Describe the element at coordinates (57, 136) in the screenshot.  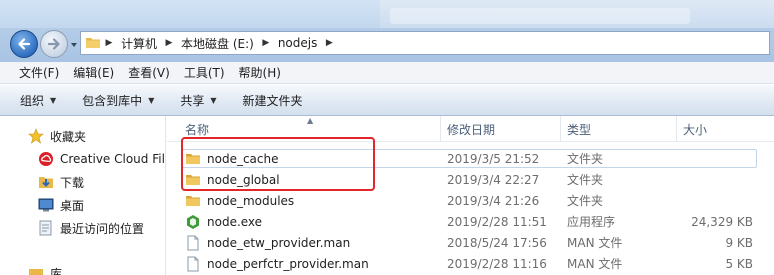
I see `nav-favorites: 收藏夹` at that location.